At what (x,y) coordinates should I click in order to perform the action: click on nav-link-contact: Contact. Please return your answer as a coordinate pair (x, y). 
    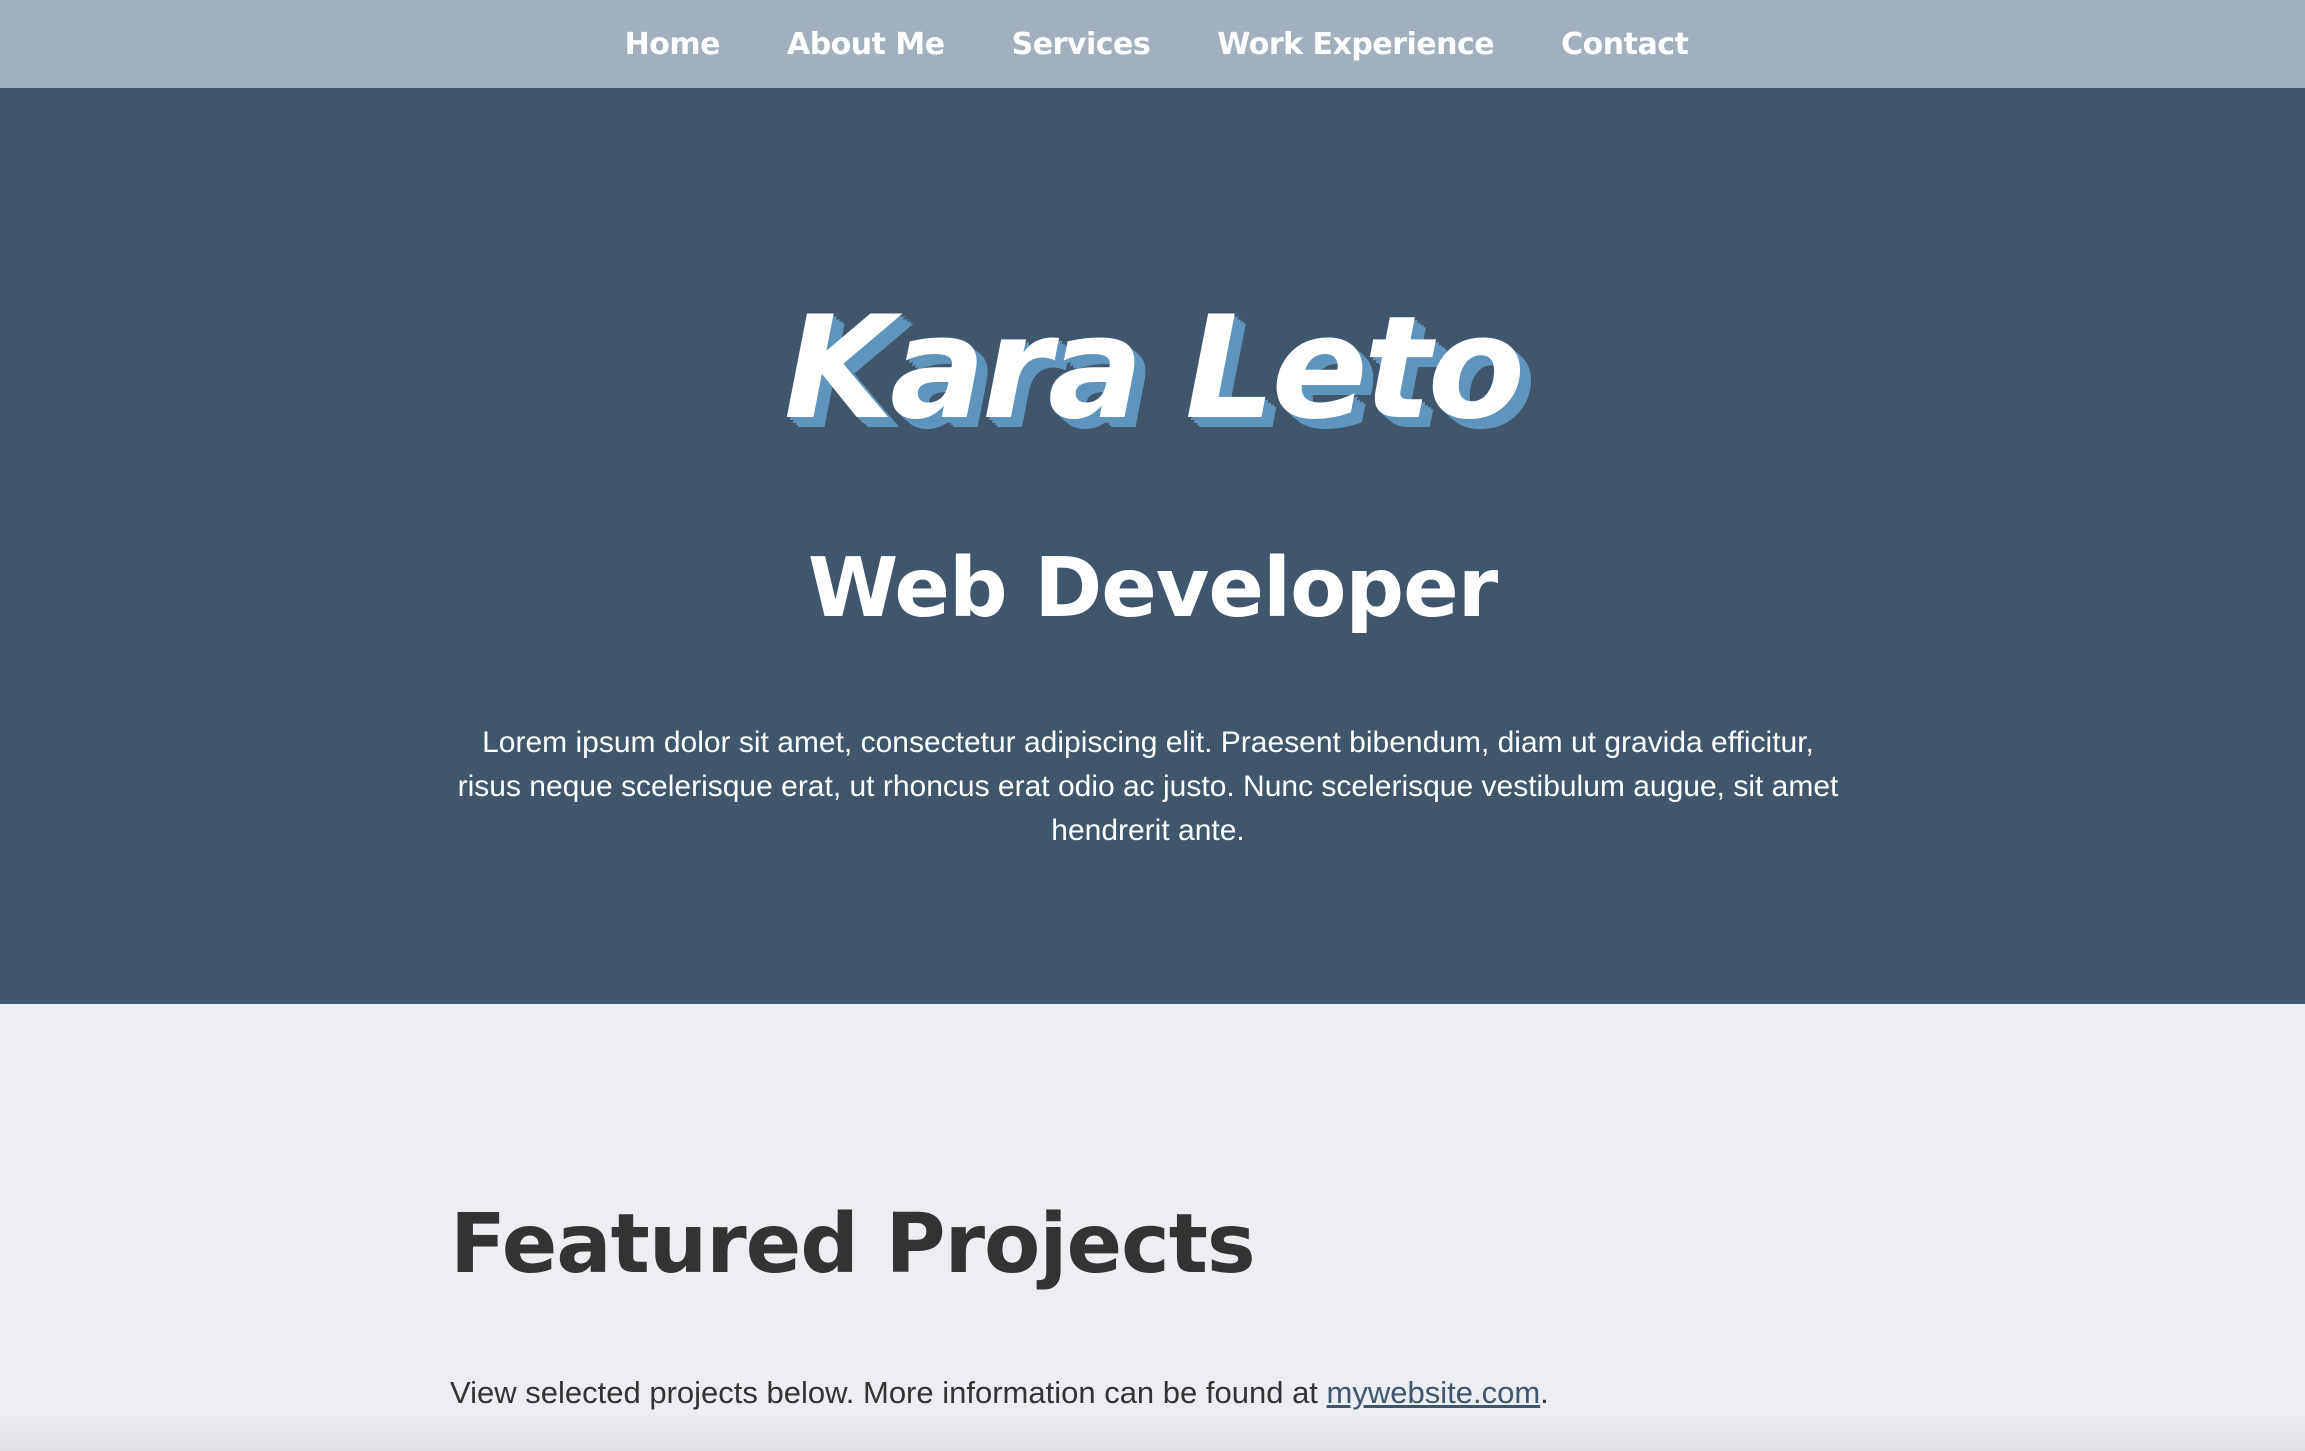
    Looking at the image, I should click on (1625, 44).